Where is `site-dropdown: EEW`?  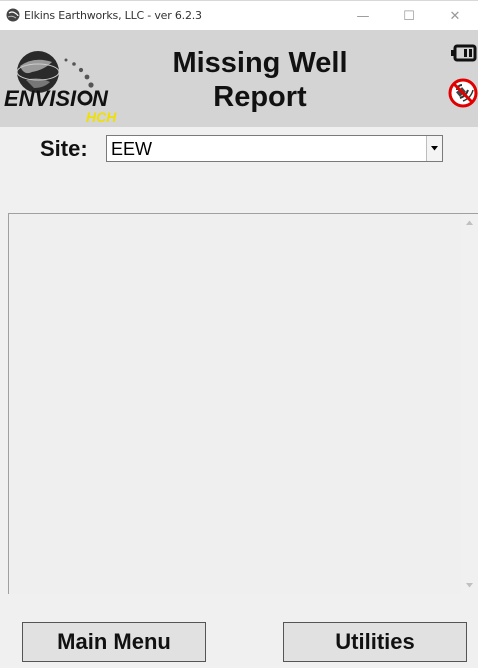 site-dropdown: EEW is located at coordinates (274, 148).